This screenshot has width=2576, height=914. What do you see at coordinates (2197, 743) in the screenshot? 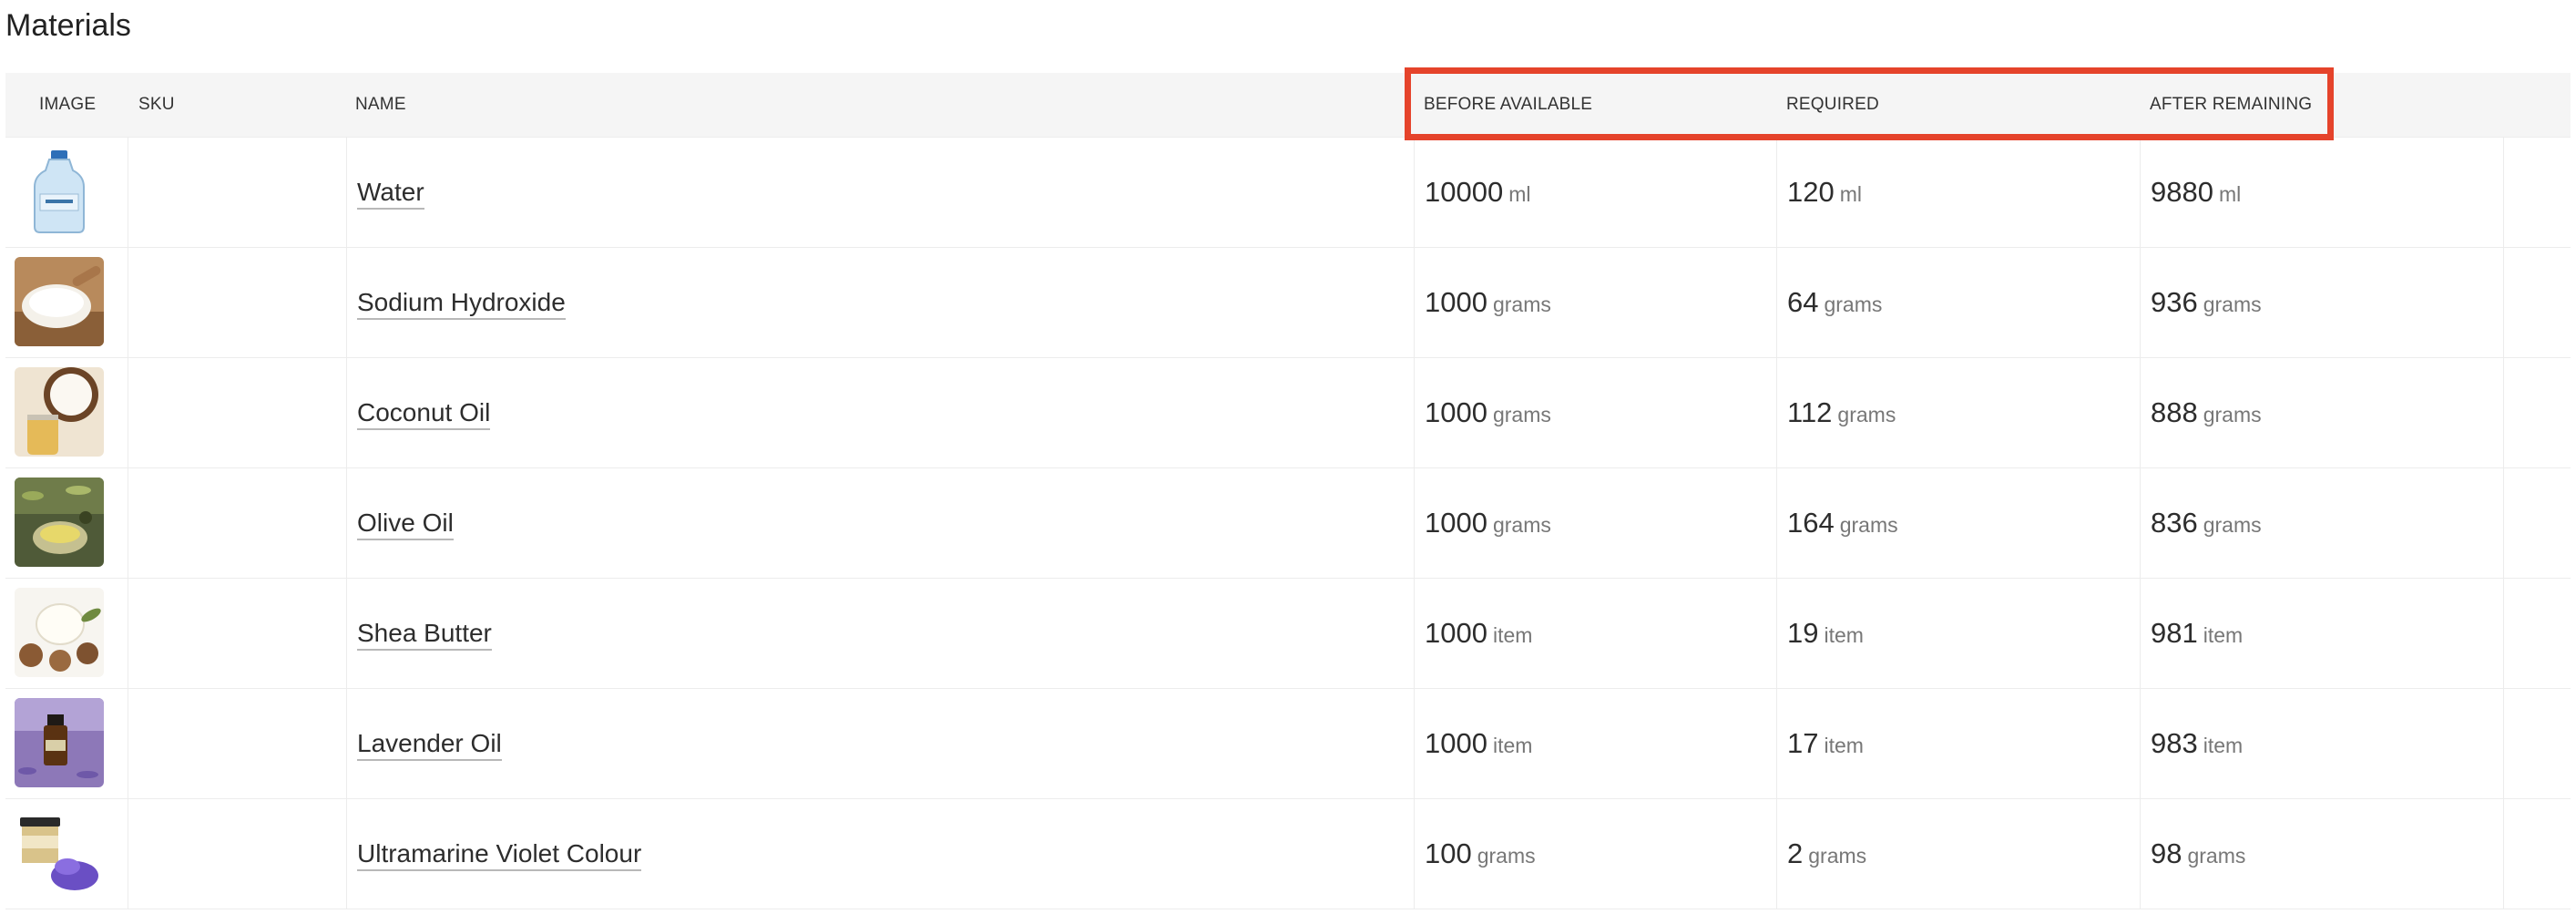
I see `after-remaining-cell: 983 item` at bounding box center [2197, 743].